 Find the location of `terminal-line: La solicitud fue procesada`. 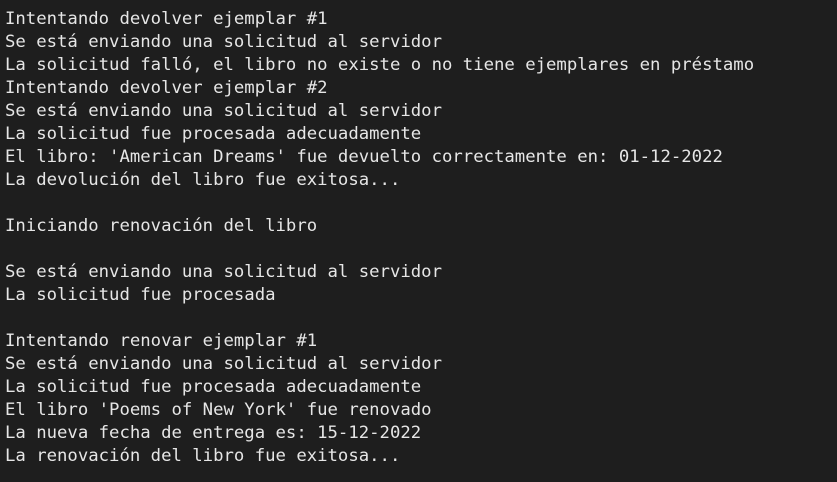

terminal-line: La solicitud fue procesada is located at coordinates (140, 295).